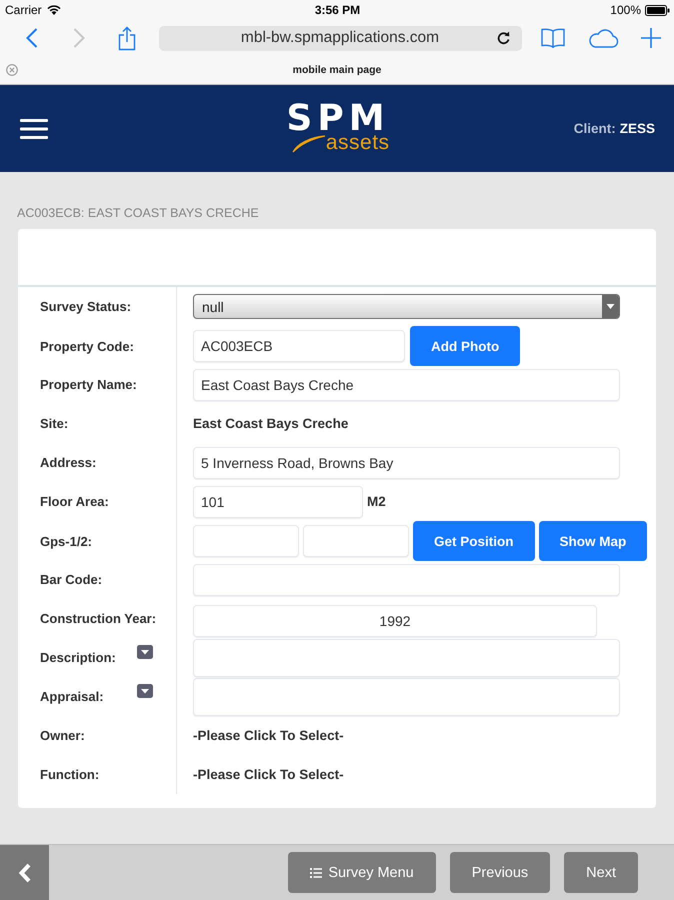 The image size is (674, 900). I want to click on battery-percent: 100%, so click(625, 10).